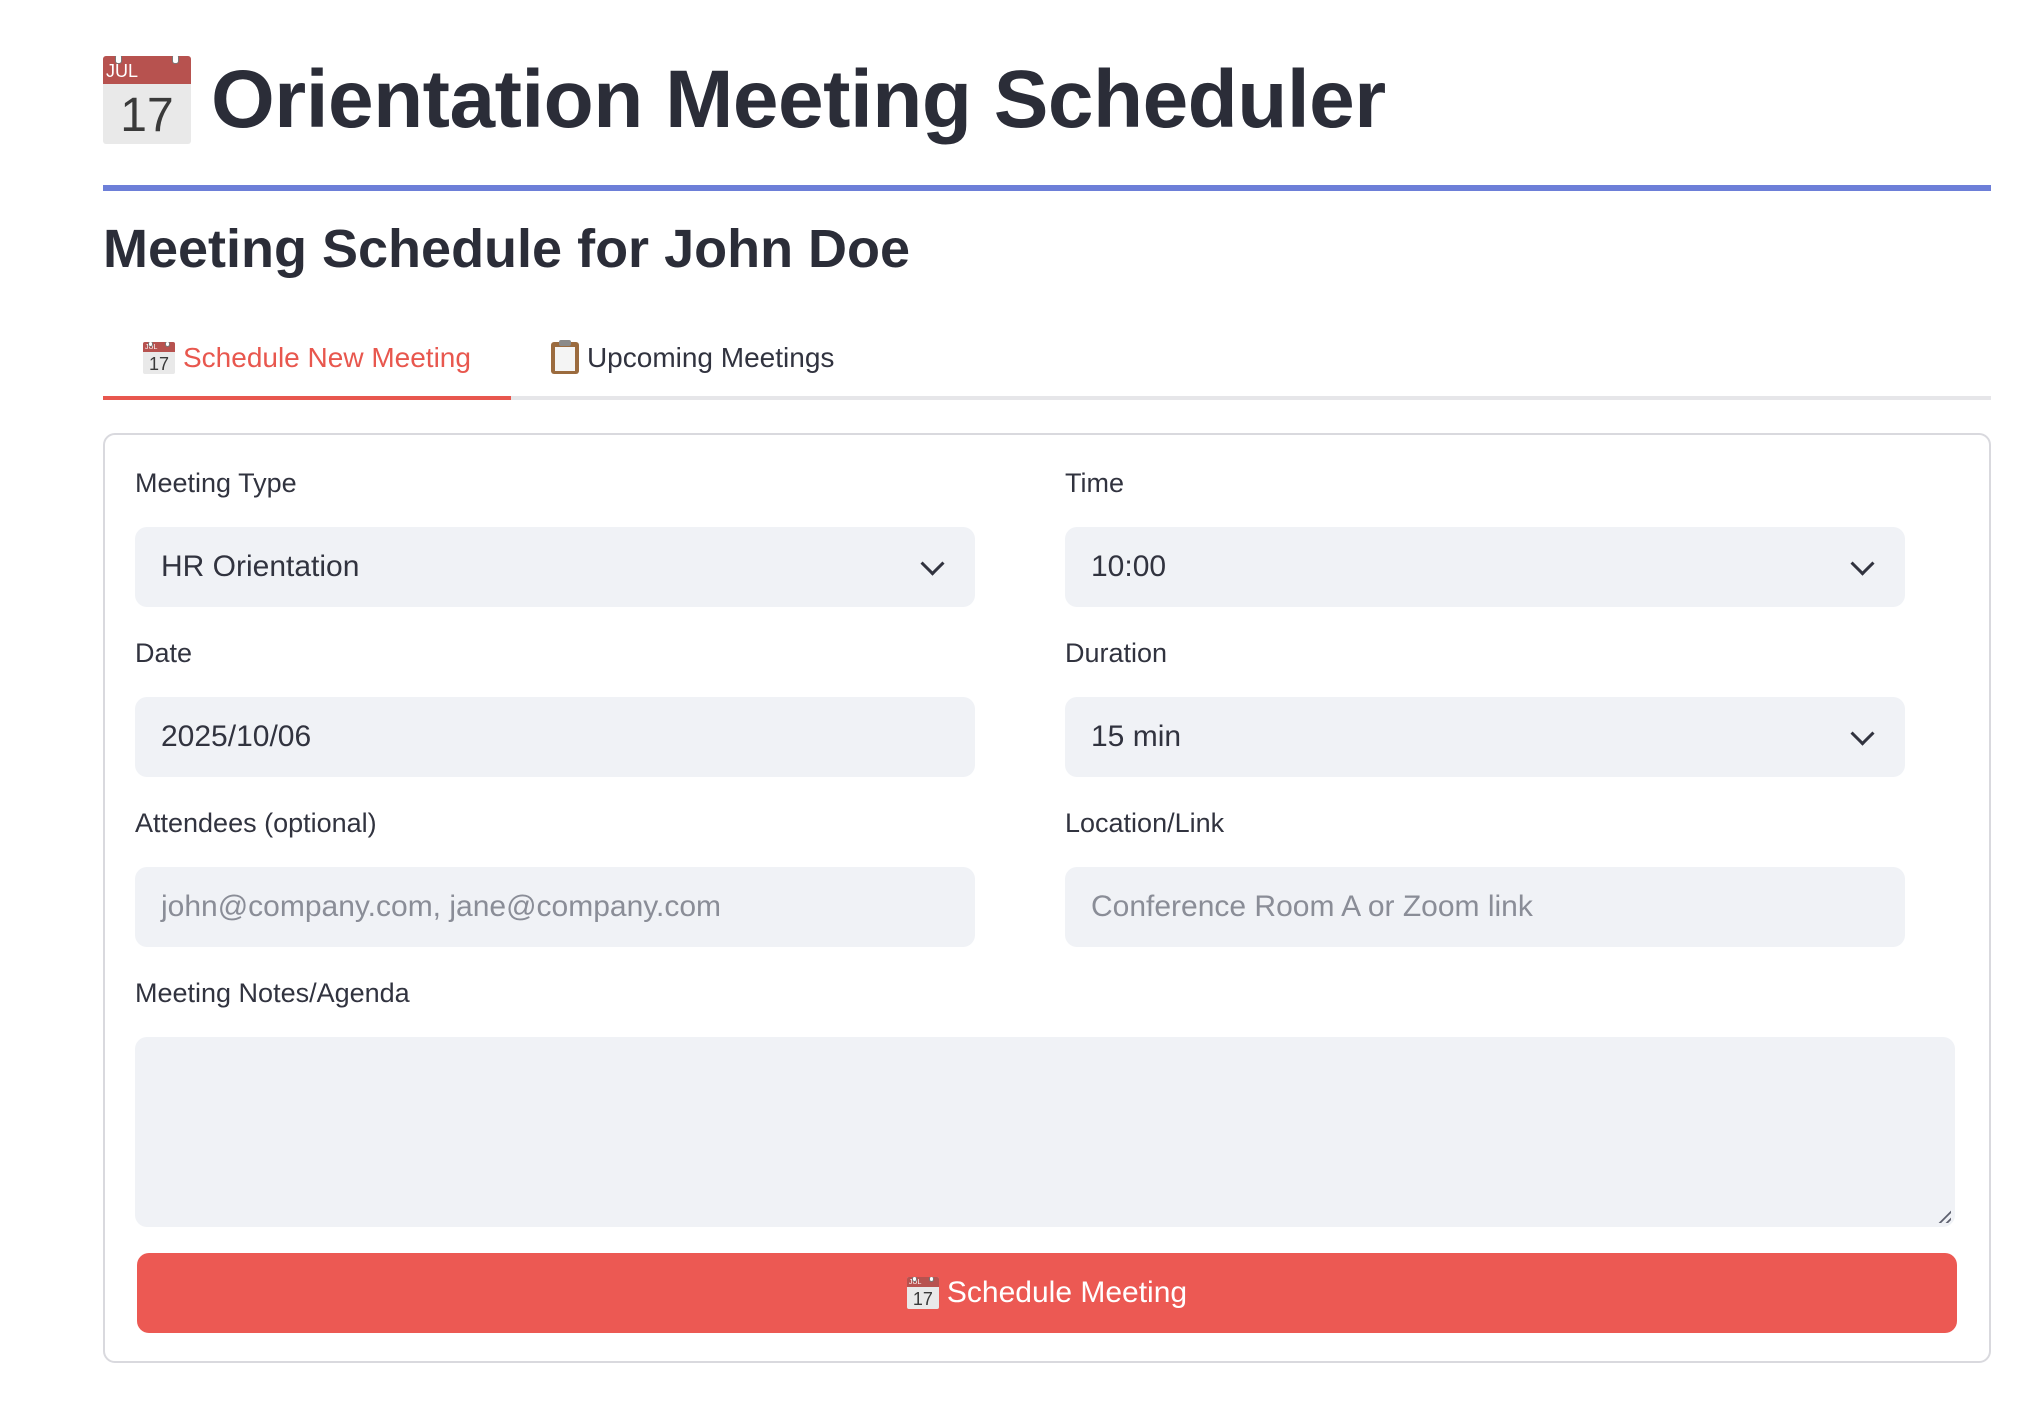 The image size is (2044, 1422). I want to click on time-select: 10:00, so click(1485, 567).